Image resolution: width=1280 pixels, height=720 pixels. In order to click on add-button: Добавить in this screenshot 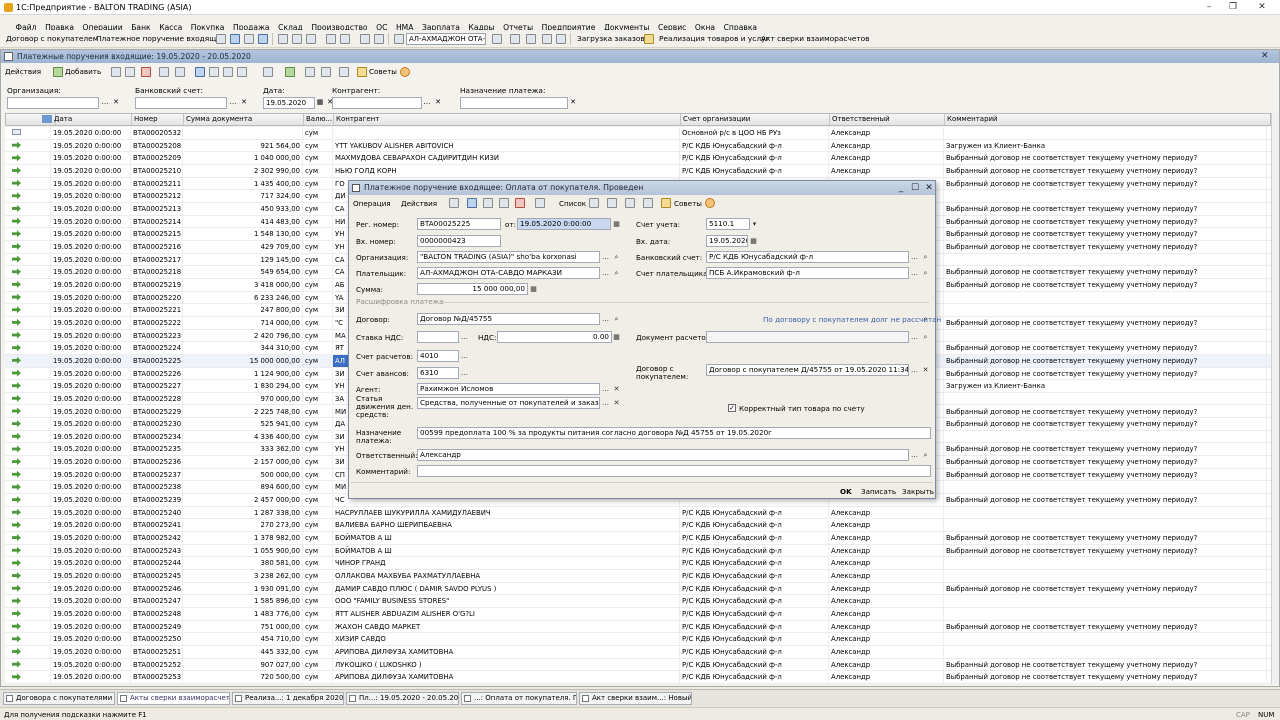, I will do `click(83, 71)`.